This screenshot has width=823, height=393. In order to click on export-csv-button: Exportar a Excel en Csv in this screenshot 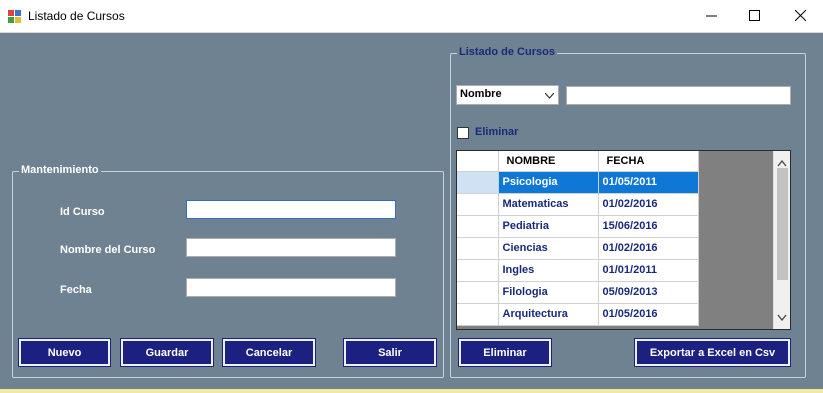, I will do `click(712, 352)`.